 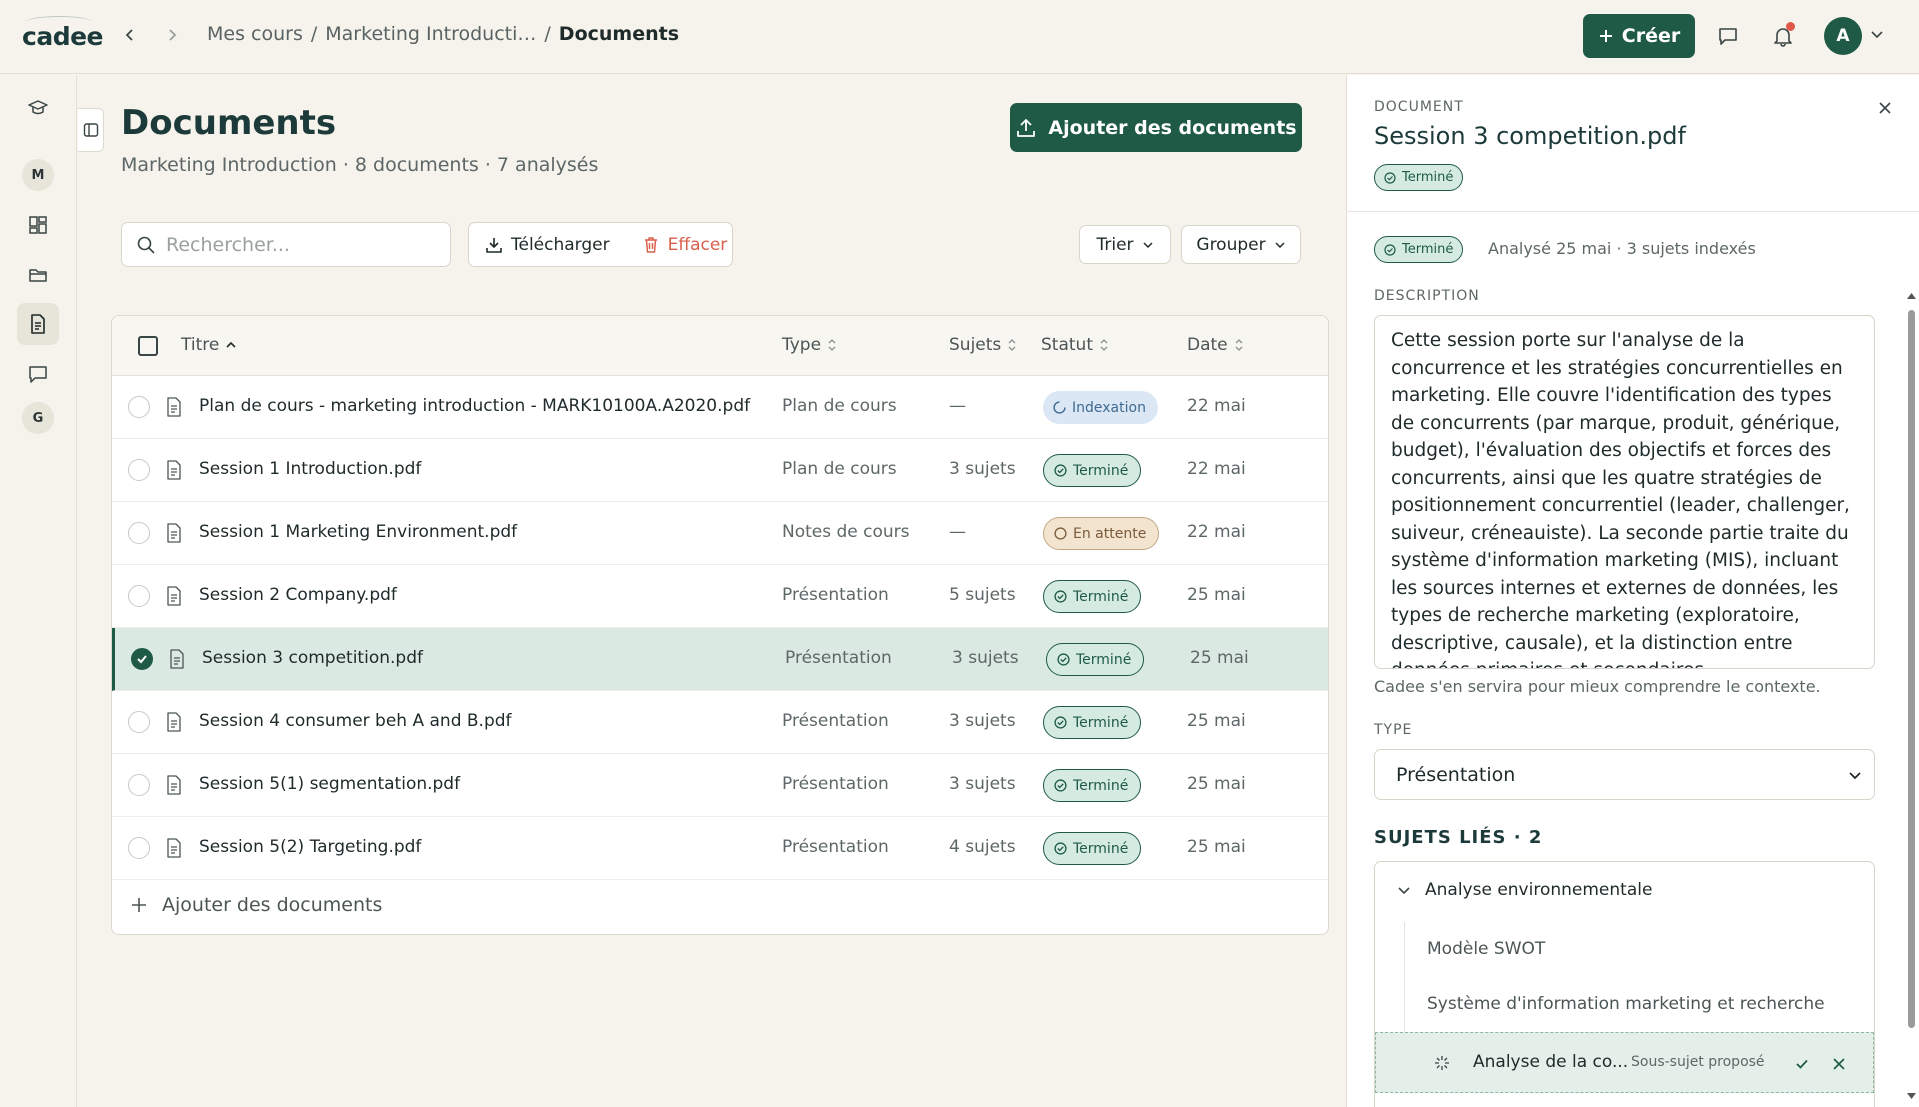 I want to click on column-subjects: Sujets, so click(x=983, y=345).